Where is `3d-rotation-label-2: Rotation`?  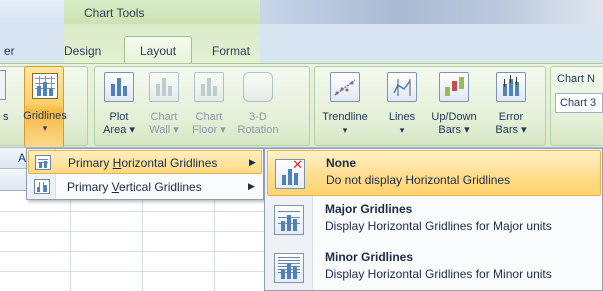
3d-rotation-label-2: Rotation is located at coordinates (258, 130).